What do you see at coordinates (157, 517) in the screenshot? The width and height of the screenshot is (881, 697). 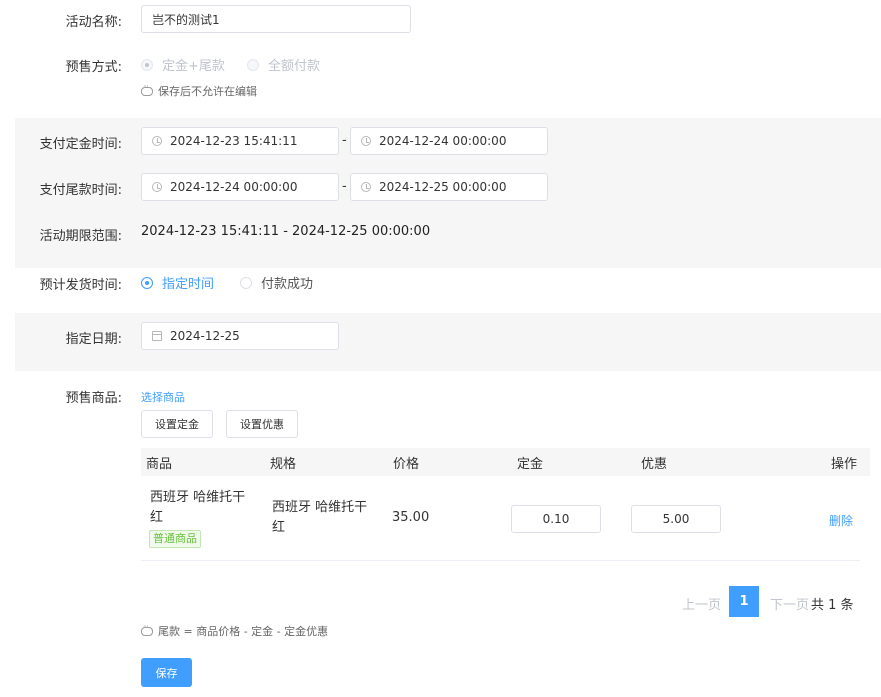 I see `product-name-line2: 红` at bounding box center [157, 517].